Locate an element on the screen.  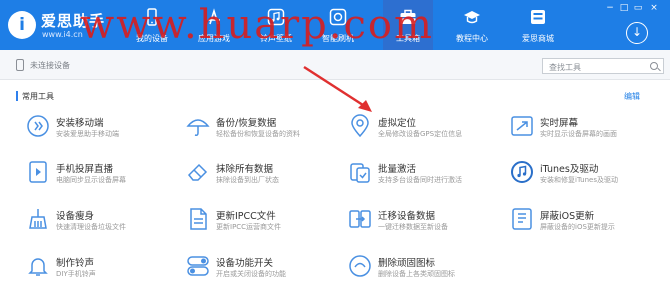
tool-name: 制作铃声 is located at coordinates (75, 263).